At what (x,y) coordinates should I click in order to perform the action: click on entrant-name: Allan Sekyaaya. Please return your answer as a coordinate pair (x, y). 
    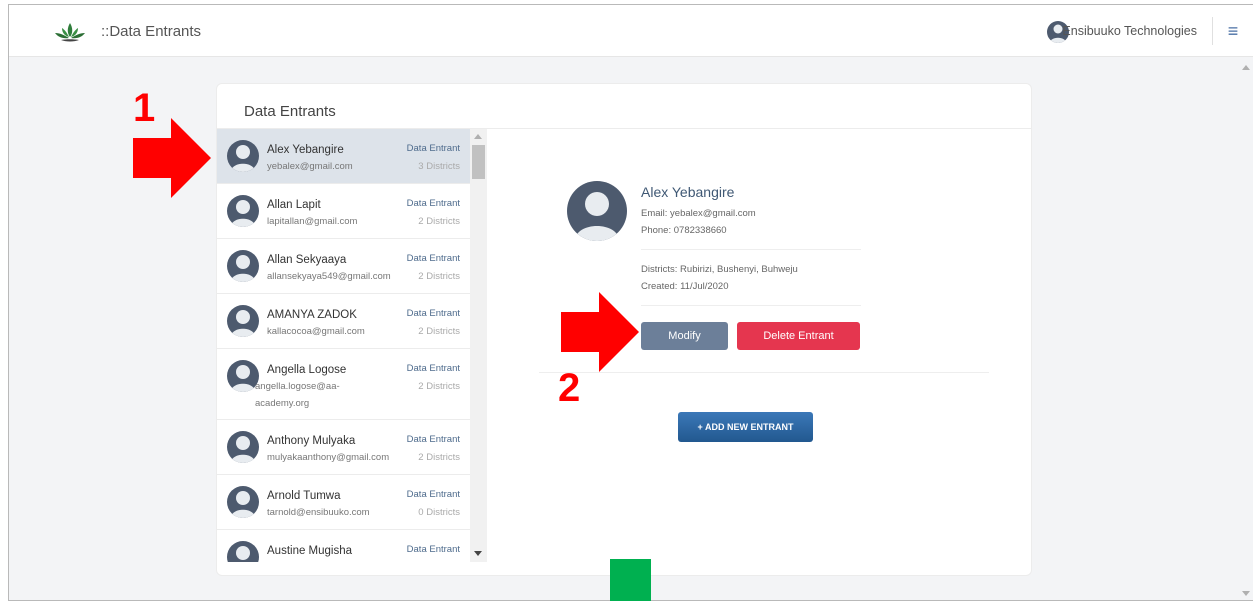
    Looking at the image, I should click on (307, 260).